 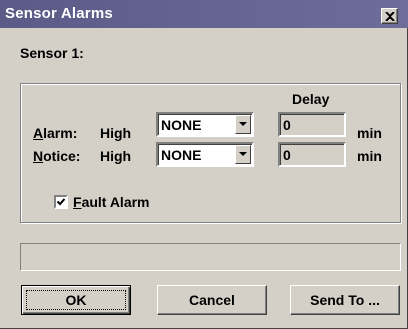 What do you see at coordinates (181, 125) in the screenshot?
I see `alarm-type-value: NONE` at bounding box center [181, 125].